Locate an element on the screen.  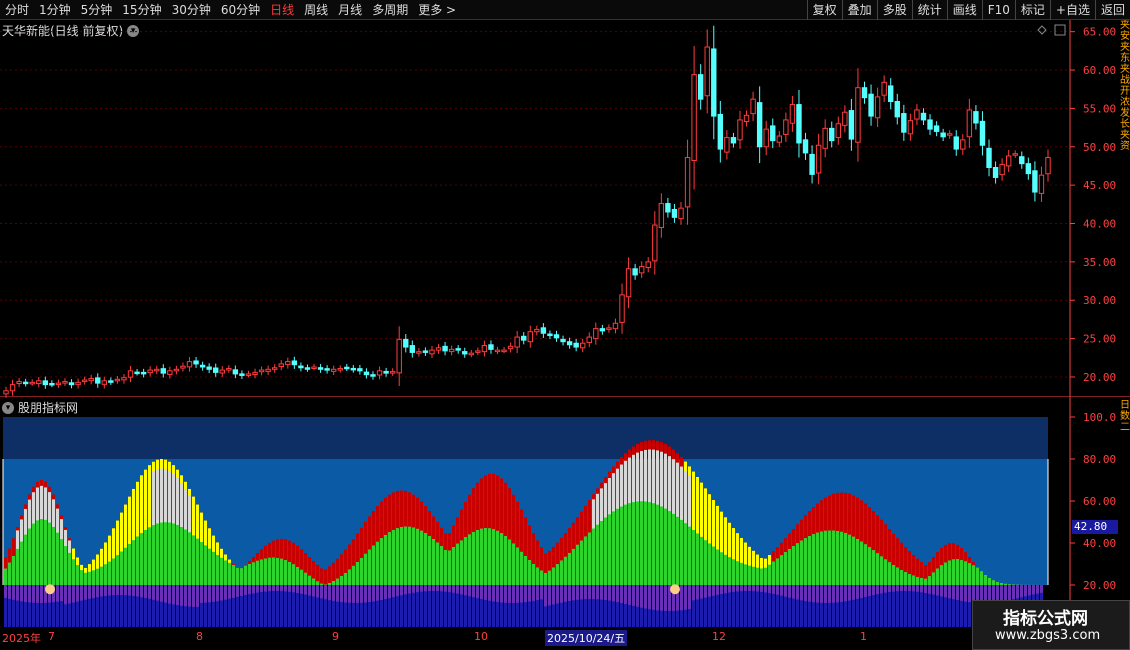
period-tab-5: 60分钟 is located at coordinates (240, 9).